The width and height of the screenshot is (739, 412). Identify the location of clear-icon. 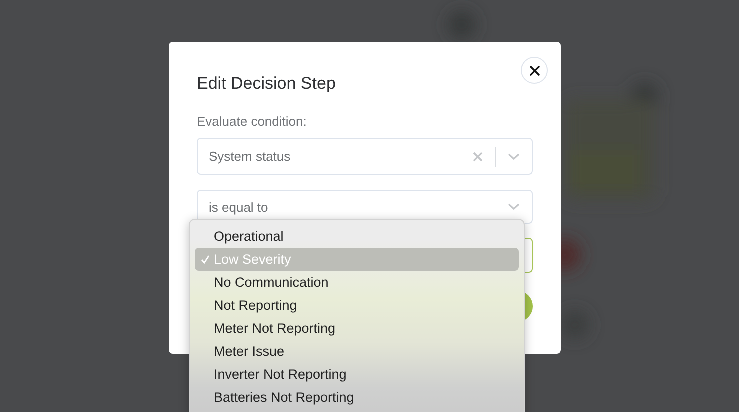
(478, 157).